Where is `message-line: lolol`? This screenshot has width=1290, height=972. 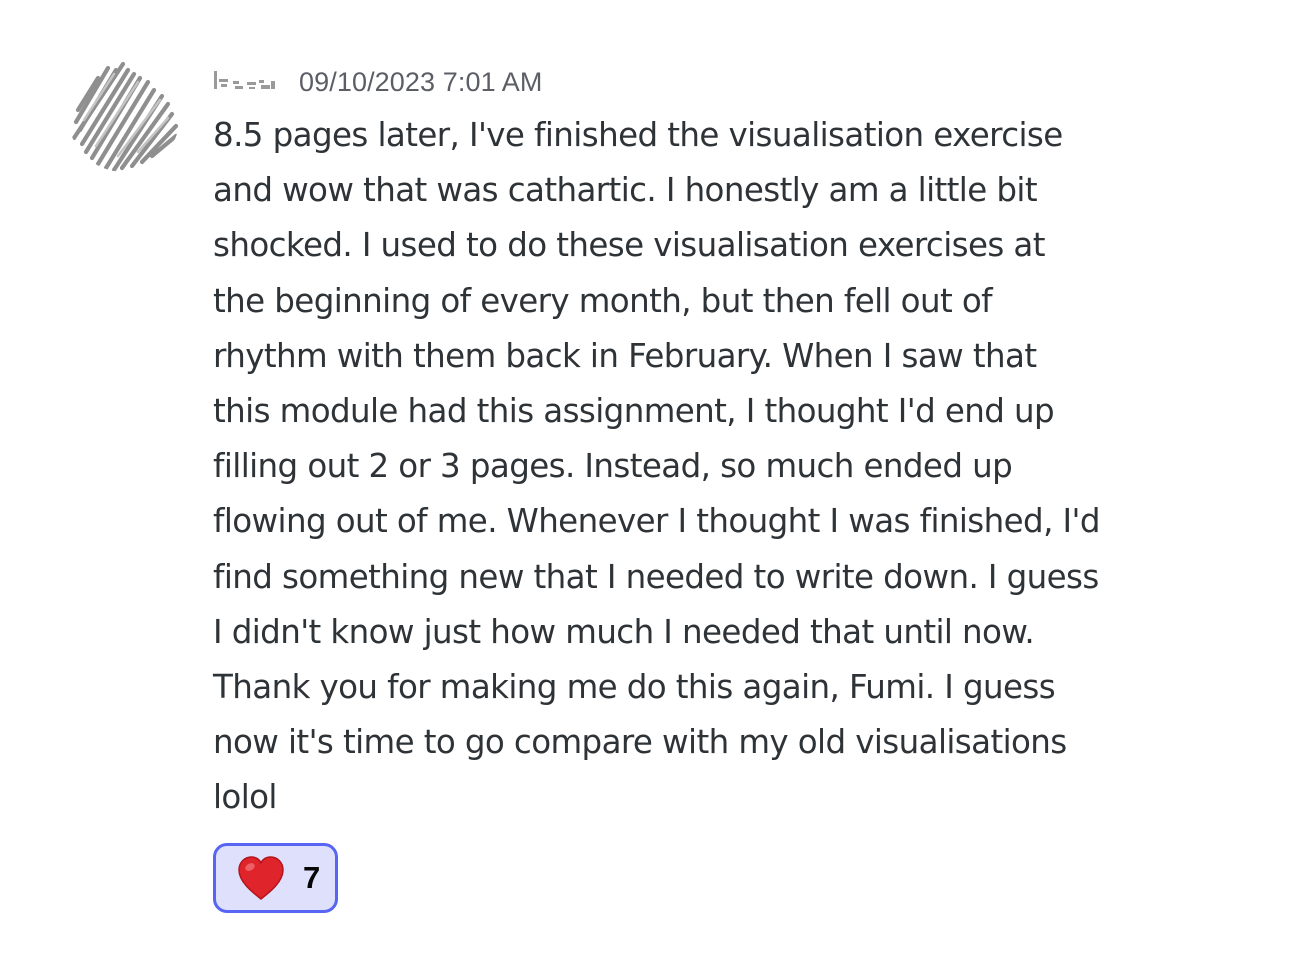 message-line: lolol is located at coordinates (245, 797).